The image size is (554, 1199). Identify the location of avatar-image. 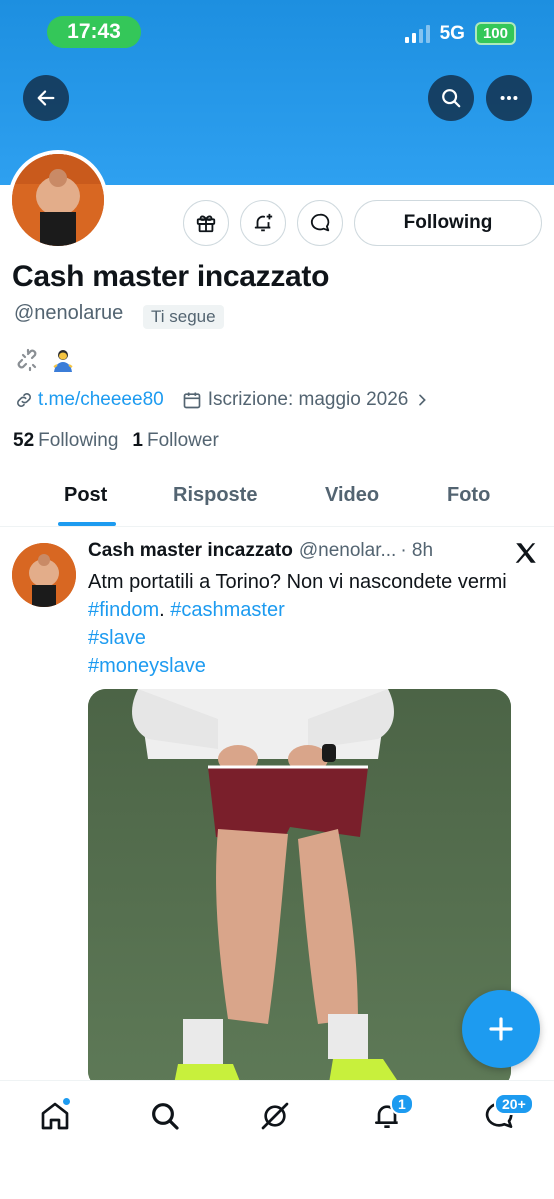
(58, 200).